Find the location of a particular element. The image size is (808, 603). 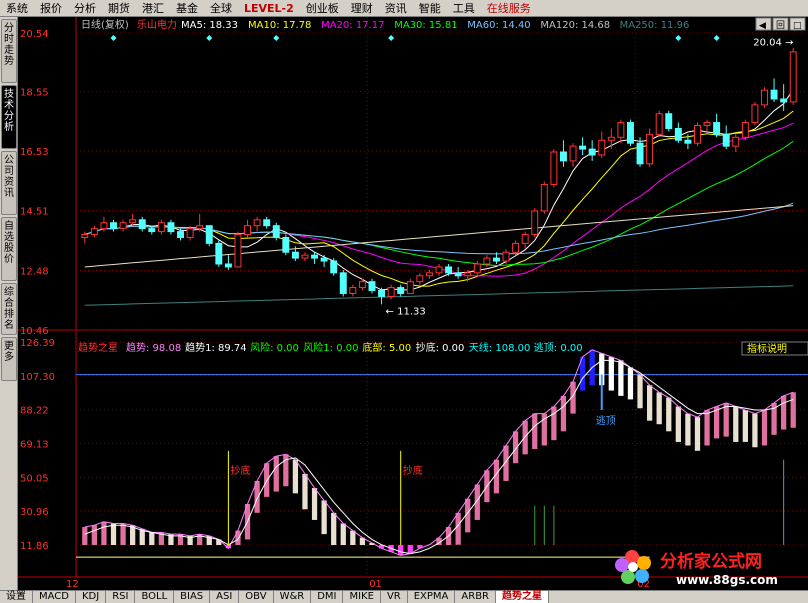

sidebar-tab: 综合排名 is located at coordinates (9, 309).